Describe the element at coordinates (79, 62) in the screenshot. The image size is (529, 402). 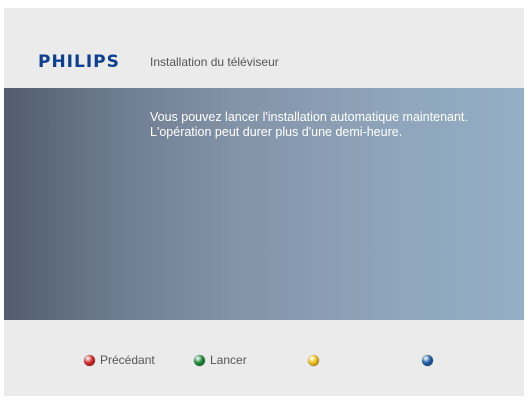
I see `philips-logo: PHILIPS` at that location.